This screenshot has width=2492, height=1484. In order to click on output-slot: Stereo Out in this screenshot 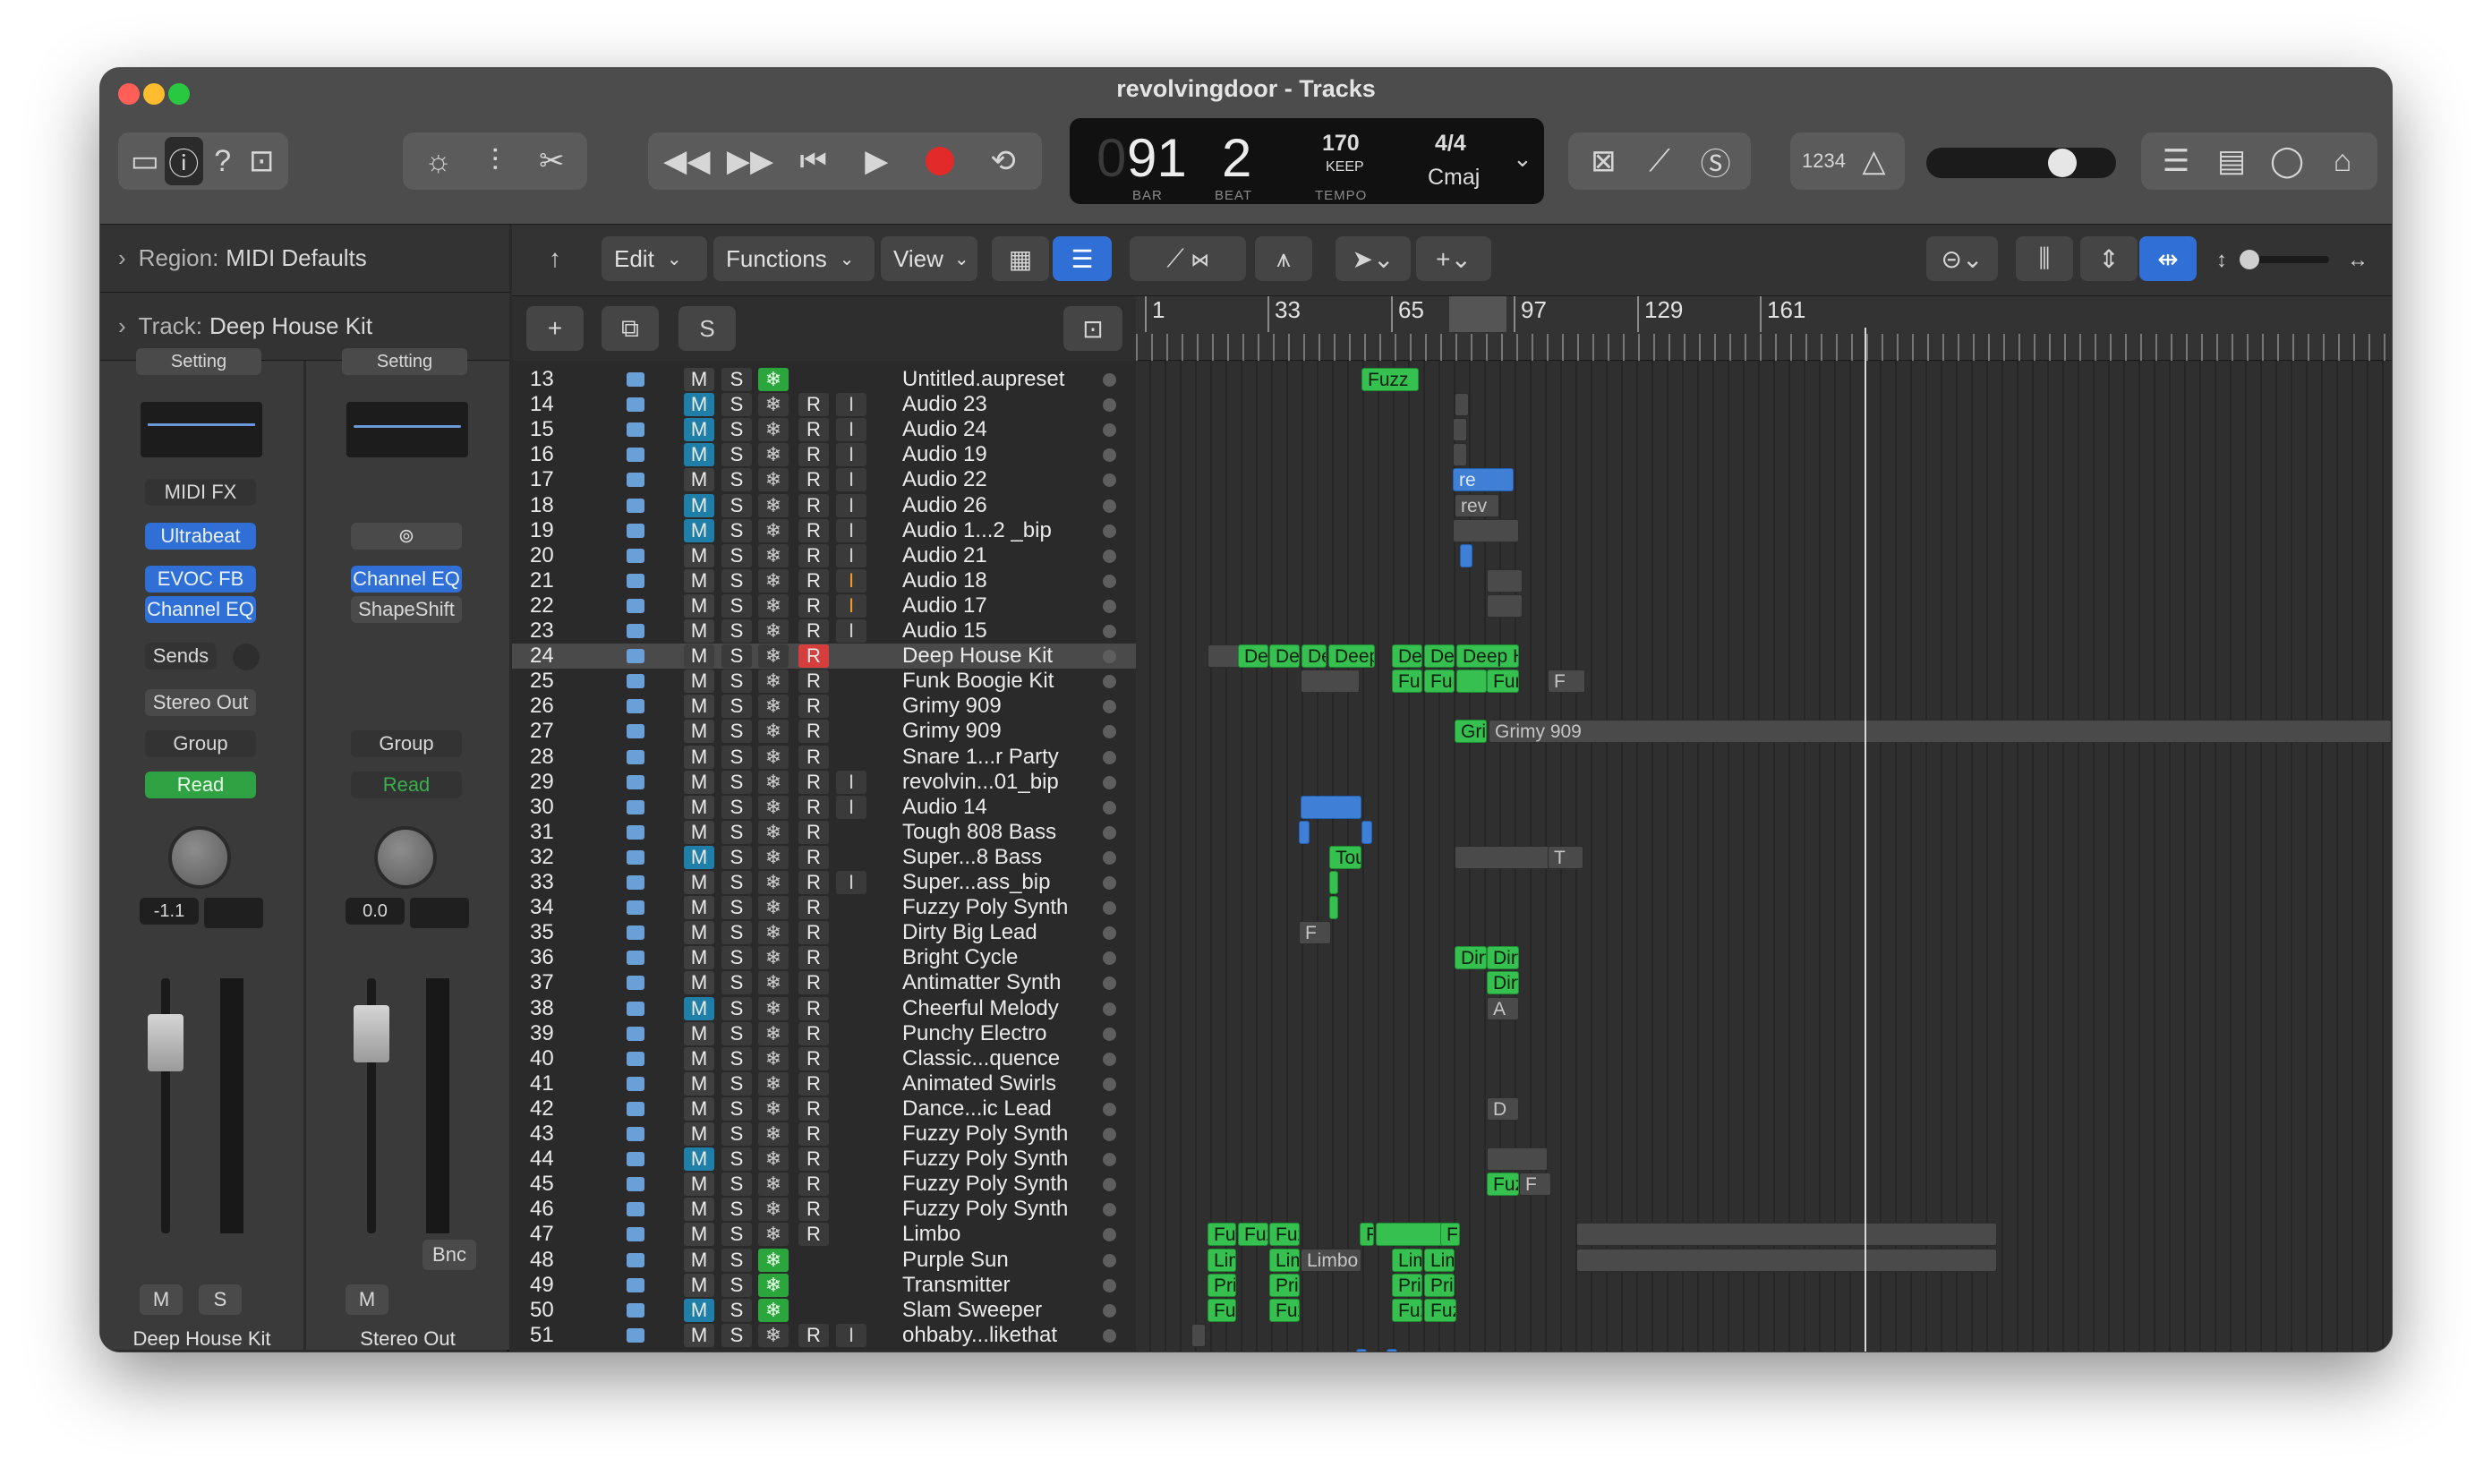, I will do `click(200, 702)`.